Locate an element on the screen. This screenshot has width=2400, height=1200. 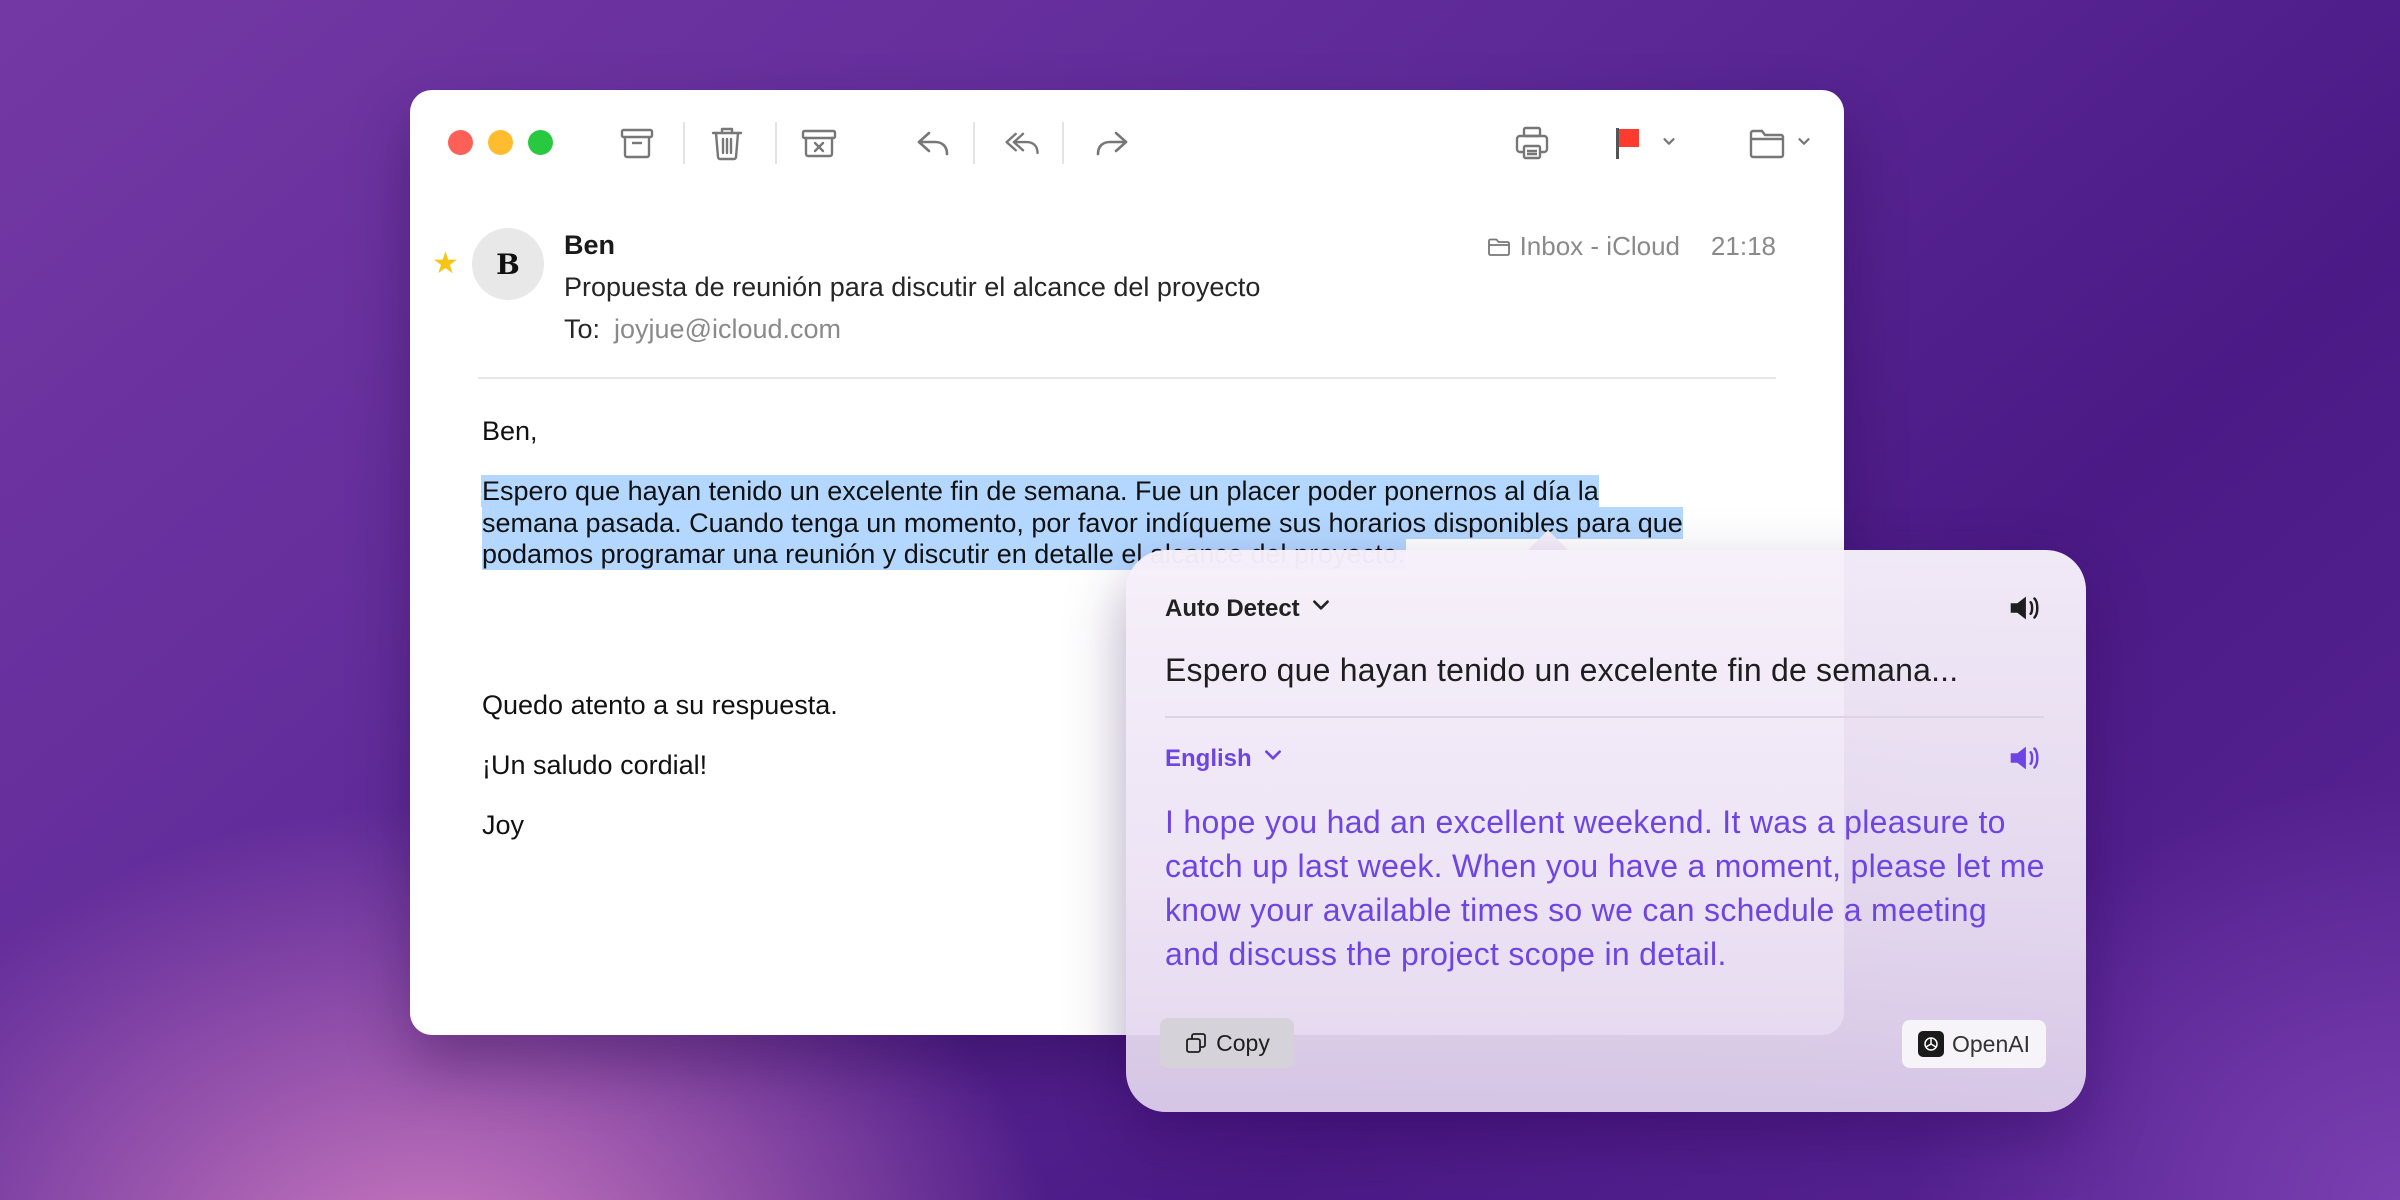
flag-button is located at coordinates (1627, 143).